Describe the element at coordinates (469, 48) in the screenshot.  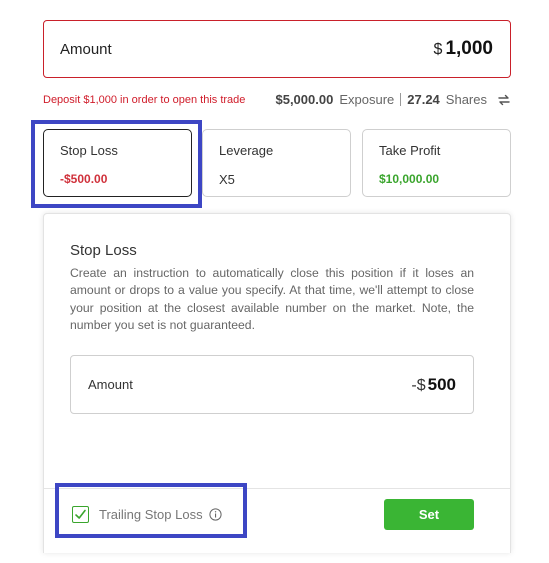
I see `amount-number: 1,000` at that location.